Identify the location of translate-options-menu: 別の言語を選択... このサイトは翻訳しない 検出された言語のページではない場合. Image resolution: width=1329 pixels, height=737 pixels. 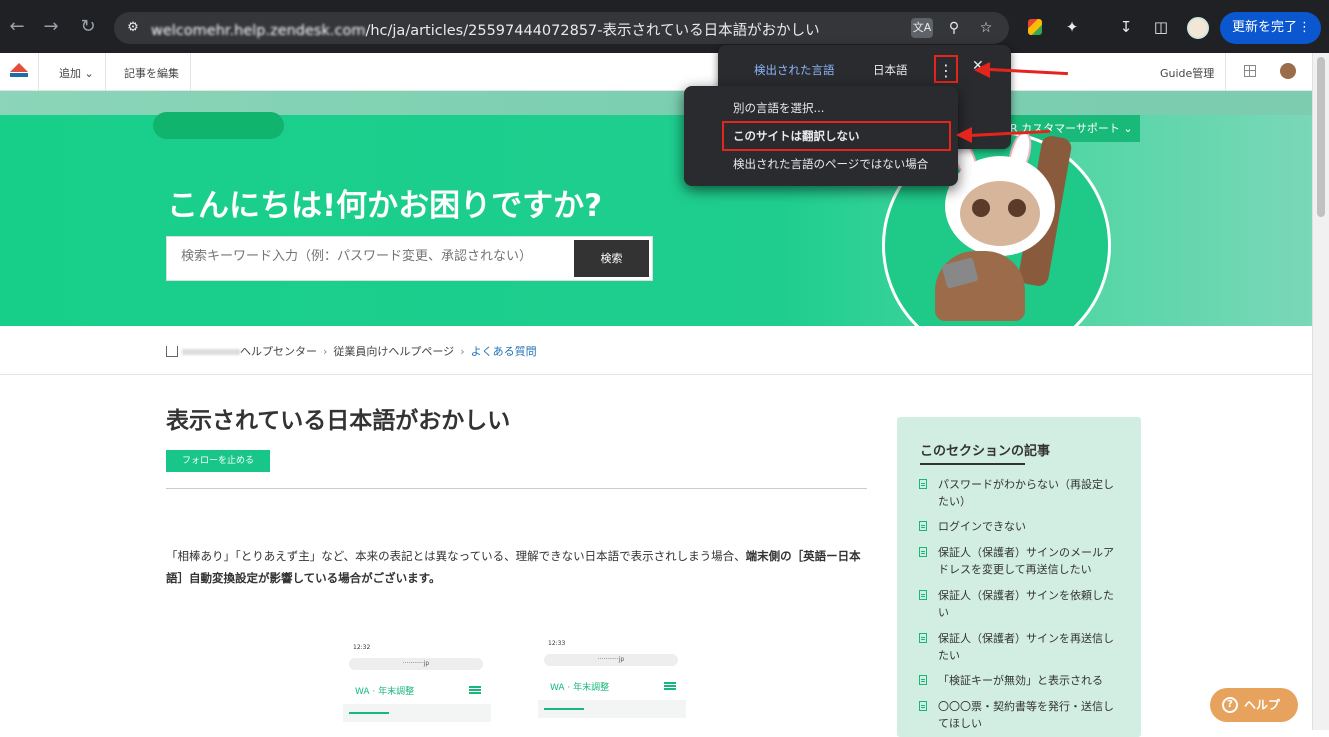
(821, 136).